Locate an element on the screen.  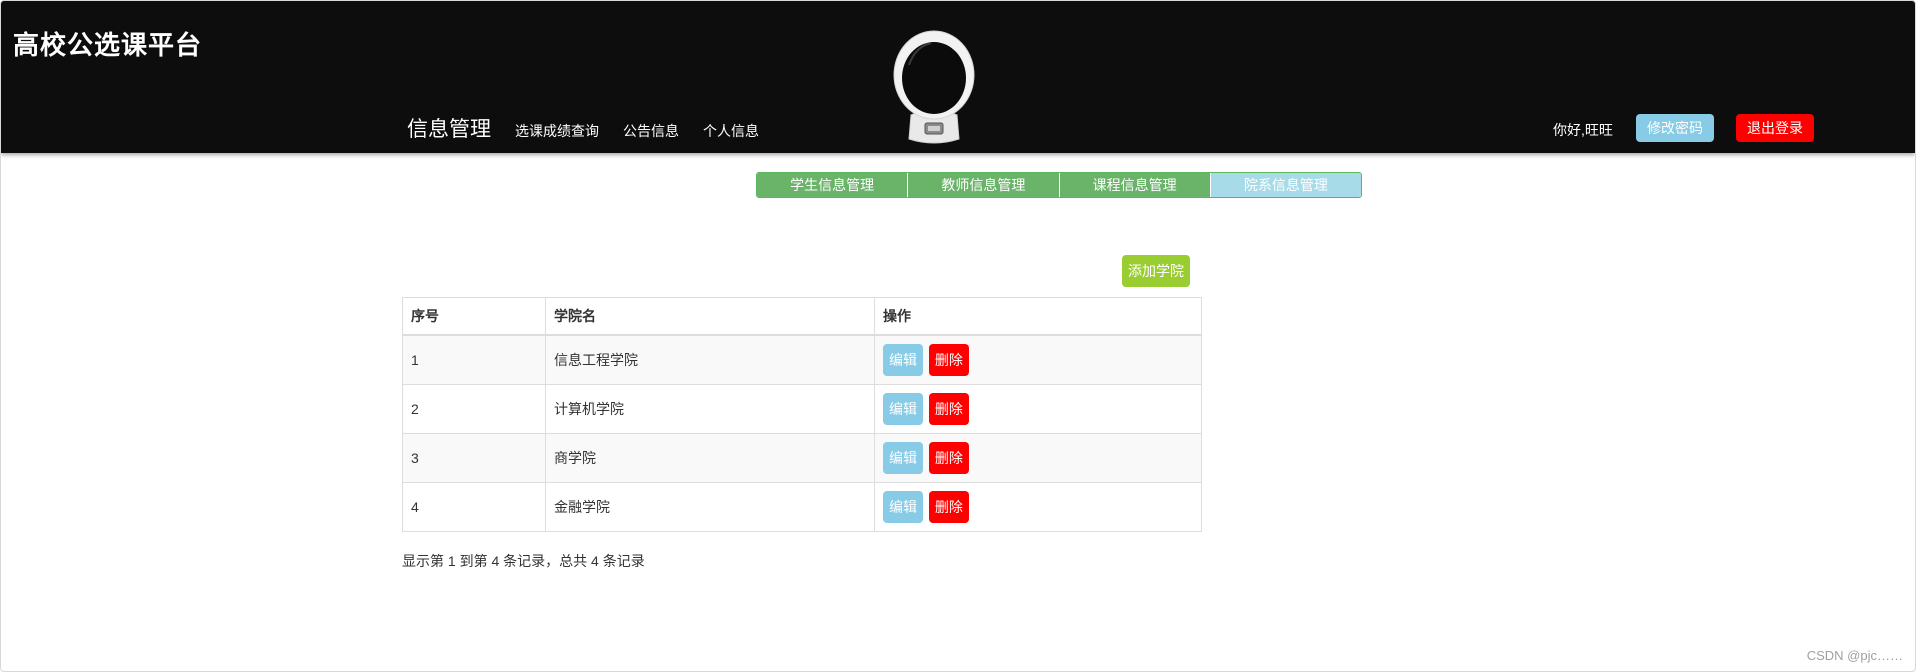
table-row: 2 计算机学院 编辑 删除 is located at coordinates (802, 409).